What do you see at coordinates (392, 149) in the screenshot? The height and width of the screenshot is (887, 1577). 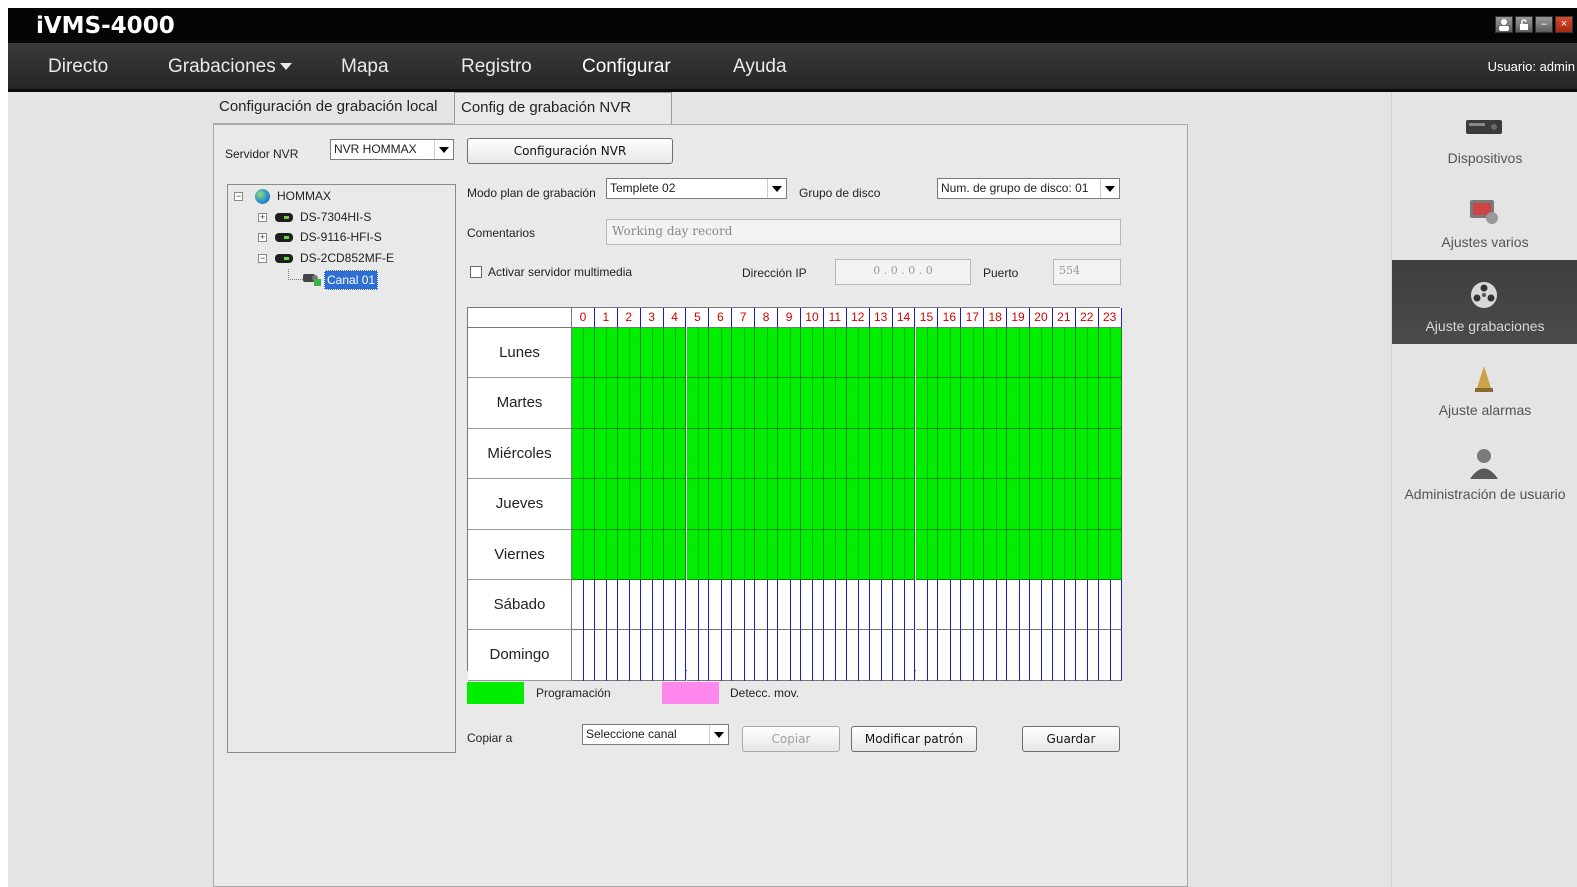 I see `nvr-server-select: NVR HOMMAX` at bounding box center [392, 149].